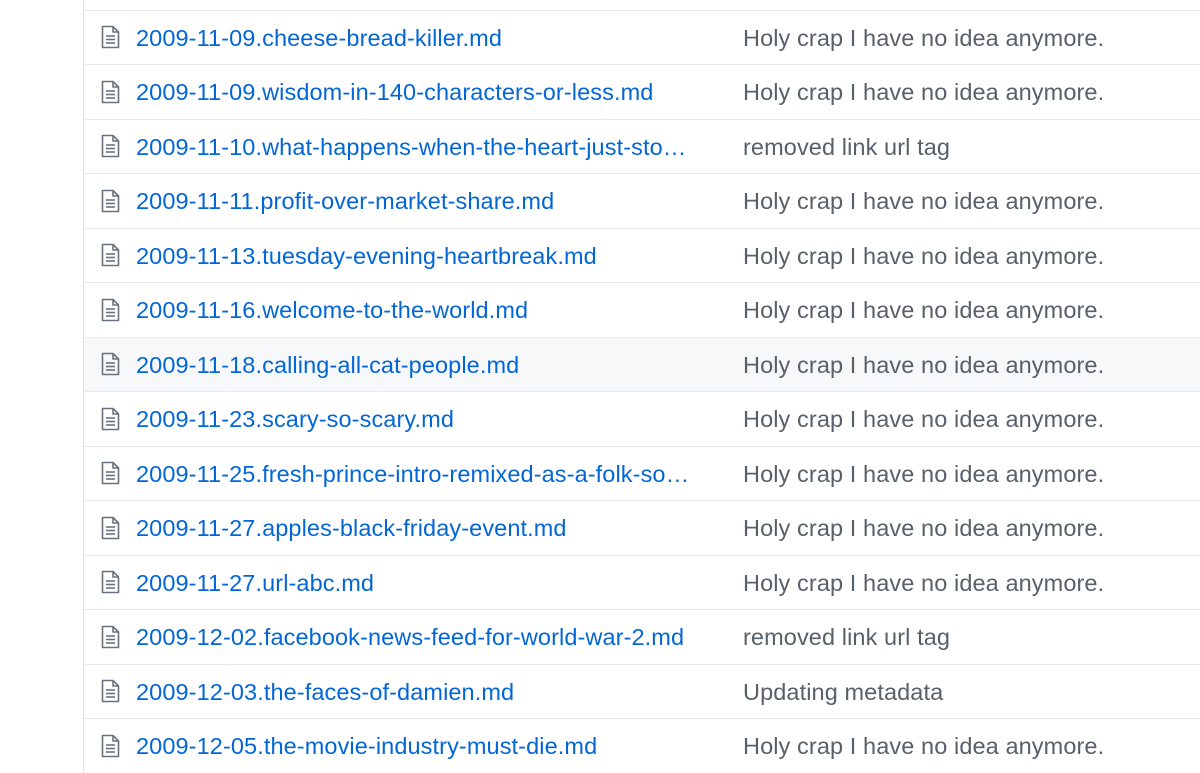 Image resolution: width=1200 pixels, height=773 pixels. What do you see at coordinates (427, 310) in the screenshot?
I see `file-name-link: 2009-11-16.welcome-to-the-world.md` at bounding box center [427, 310].